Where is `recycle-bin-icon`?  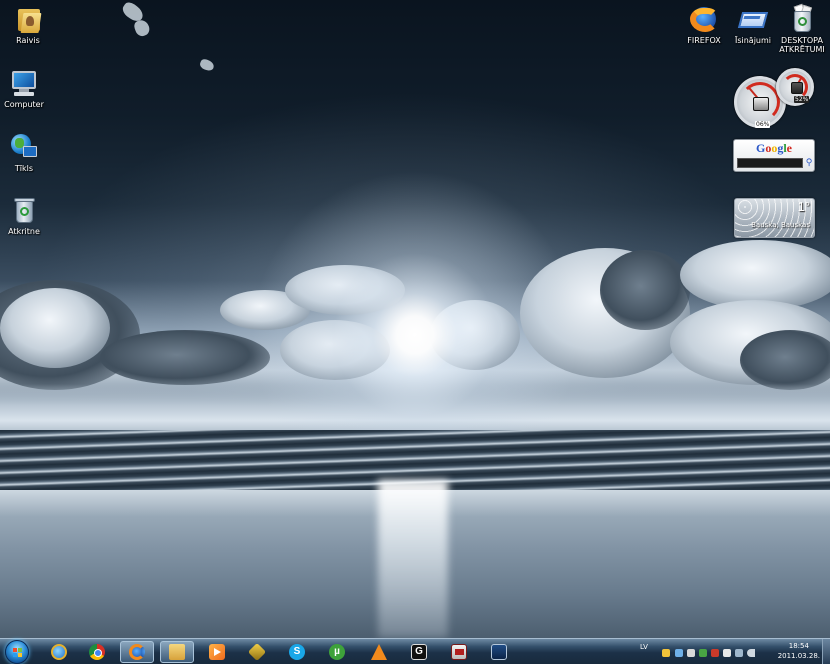
recycle-bin-icon is located at coordinates (24, 210).